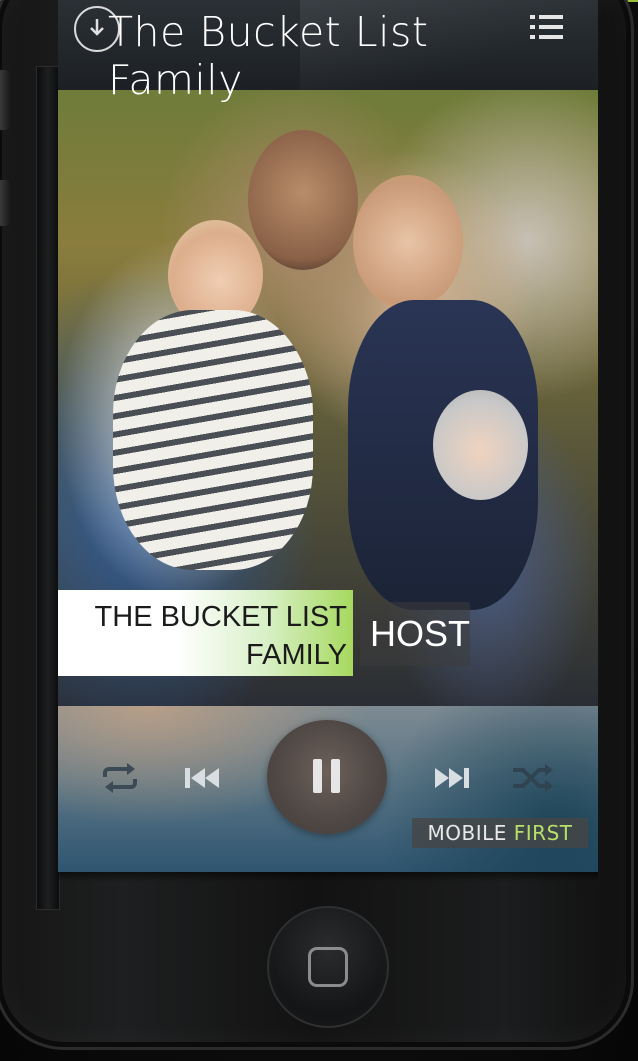  I want to click on home-button, so click(328, 967).